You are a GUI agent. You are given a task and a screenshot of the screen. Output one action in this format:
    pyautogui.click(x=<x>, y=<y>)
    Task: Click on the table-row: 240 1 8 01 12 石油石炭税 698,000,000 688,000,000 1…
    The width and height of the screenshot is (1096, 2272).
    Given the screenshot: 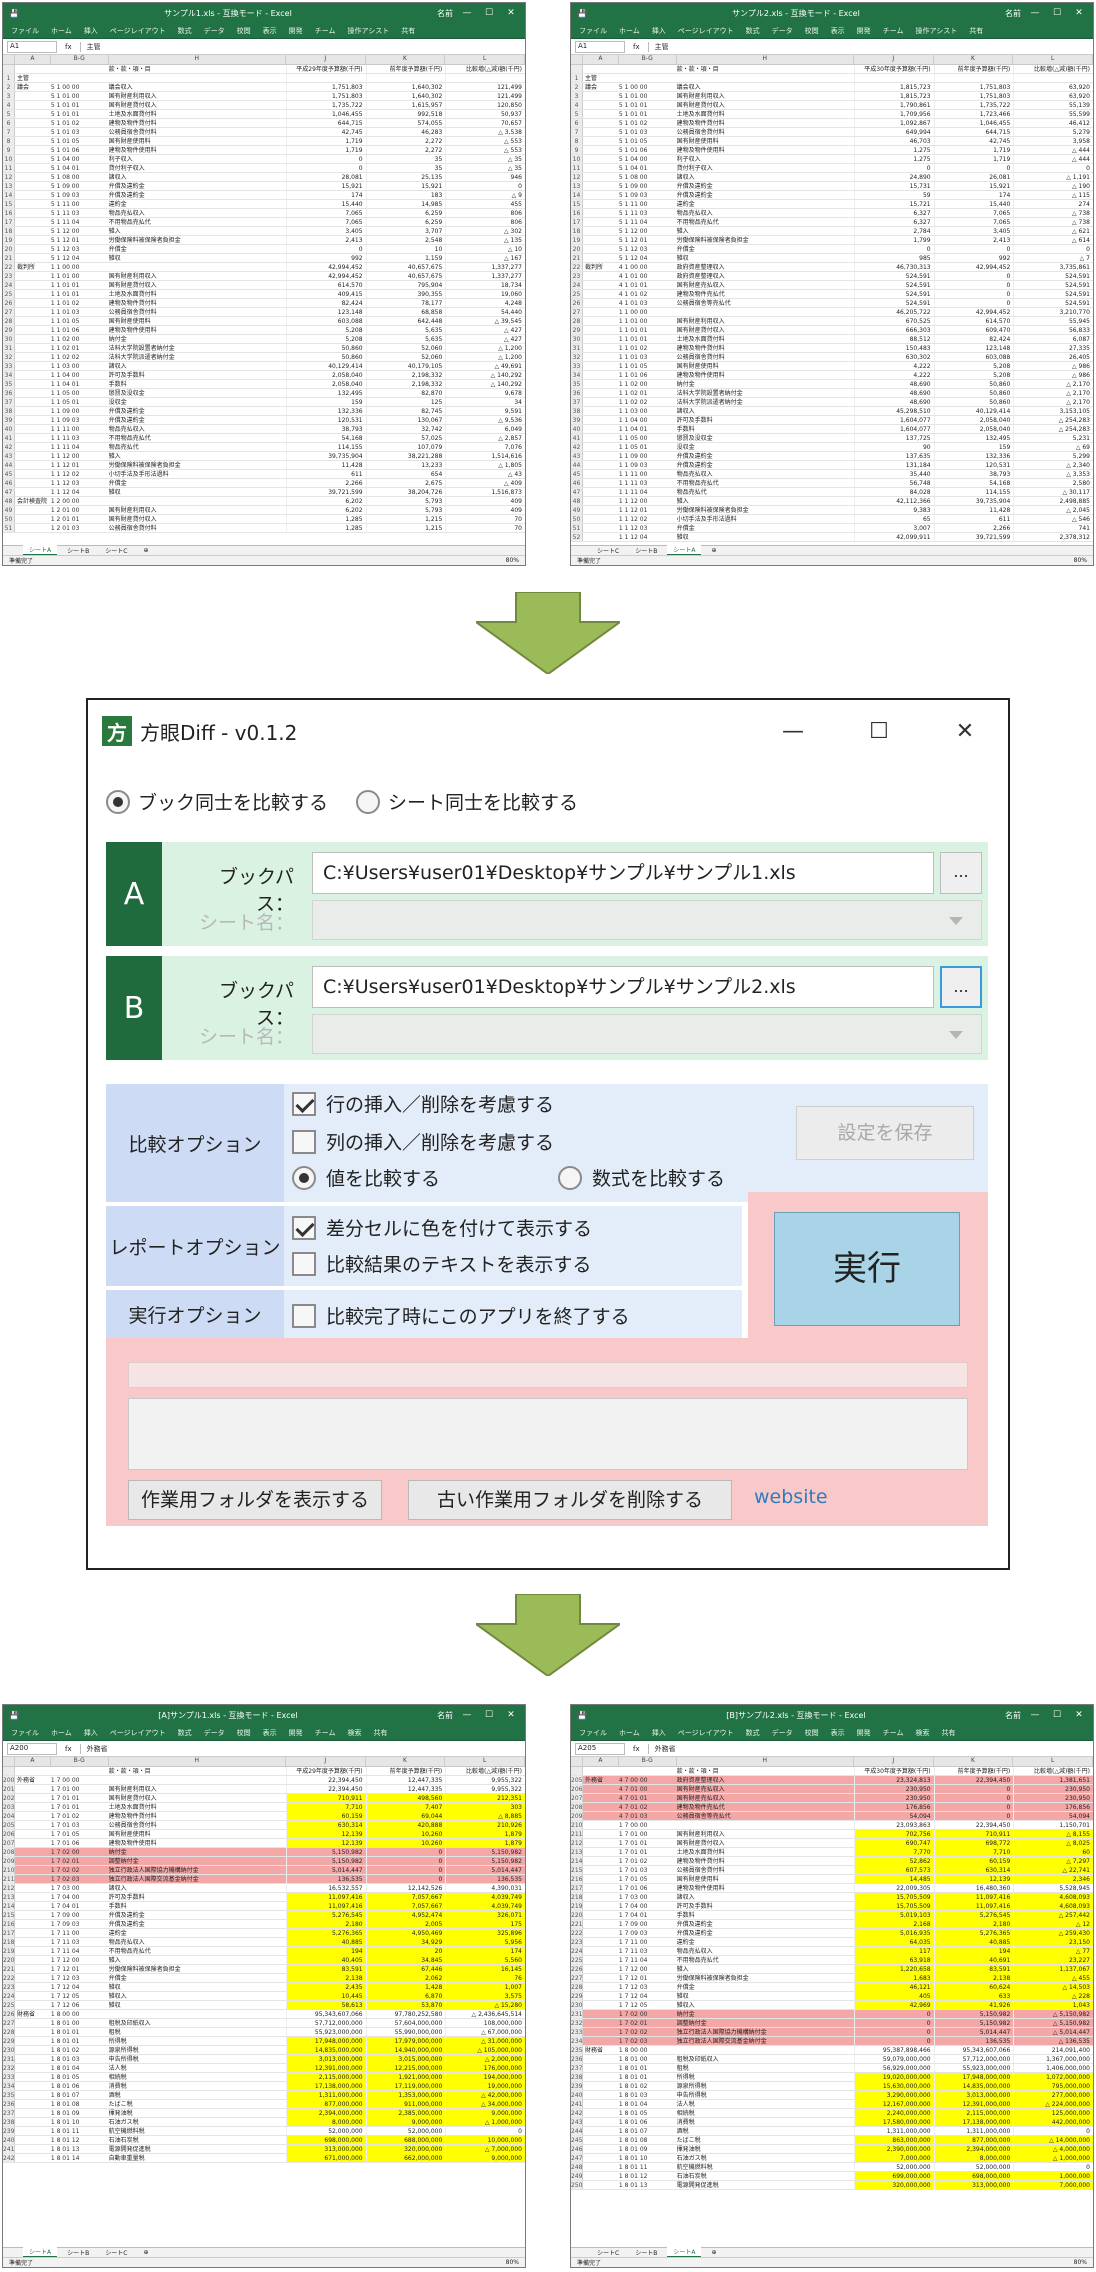 What is the action you would take?
    pyautogui.click(x=264, y=2140)
    